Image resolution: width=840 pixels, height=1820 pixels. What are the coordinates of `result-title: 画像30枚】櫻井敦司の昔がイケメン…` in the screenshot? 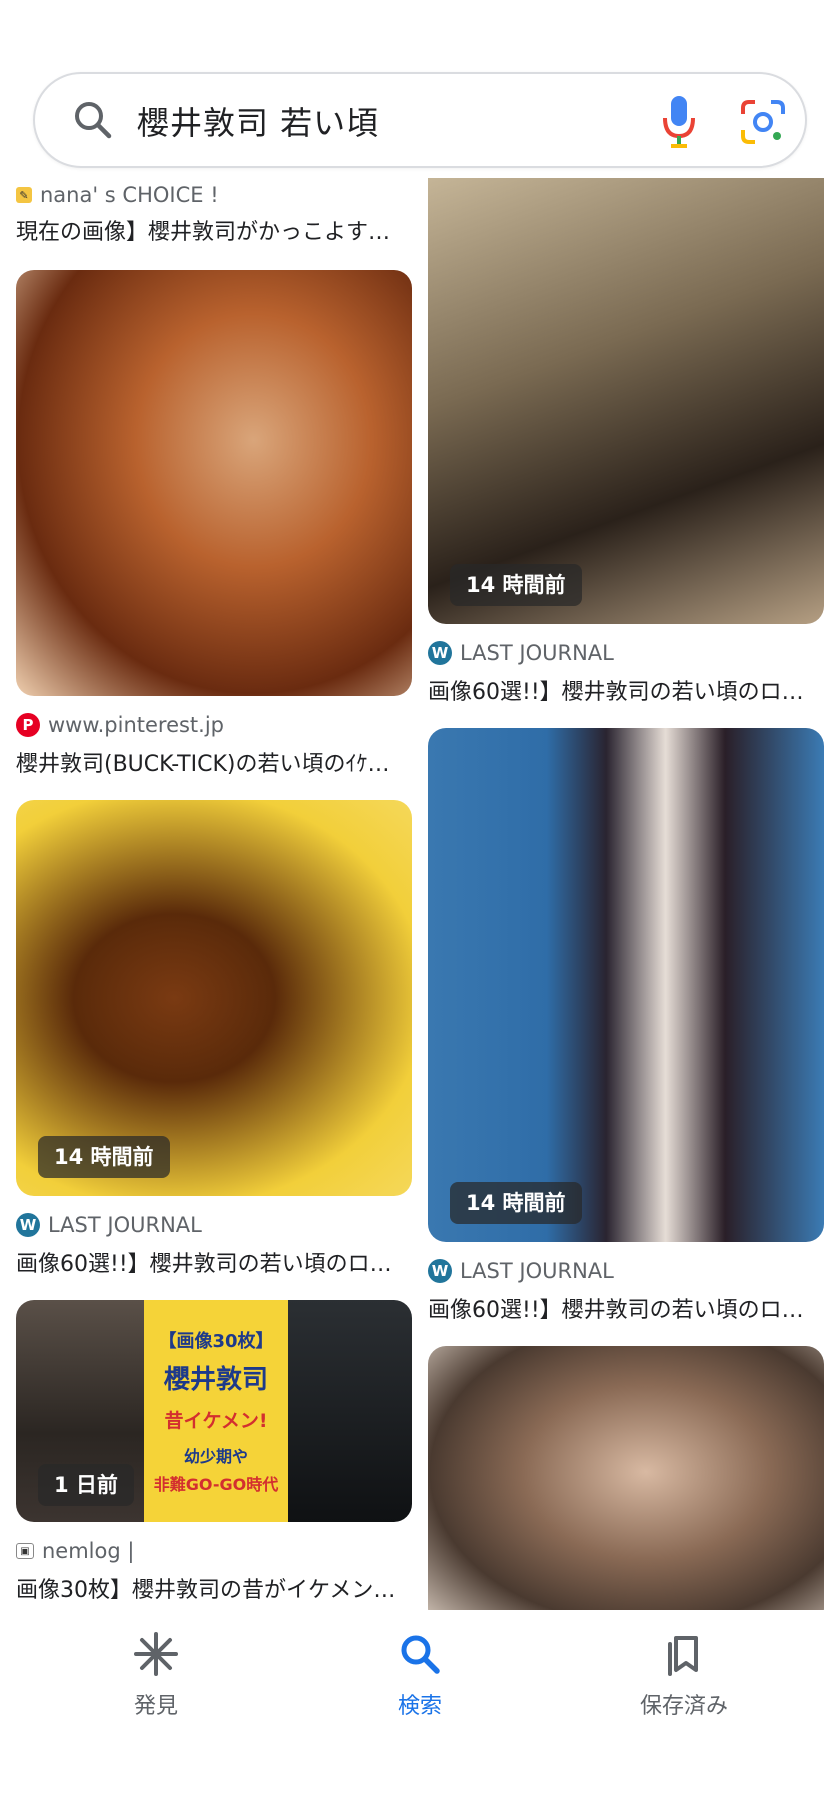 It's located at (214, 1588).